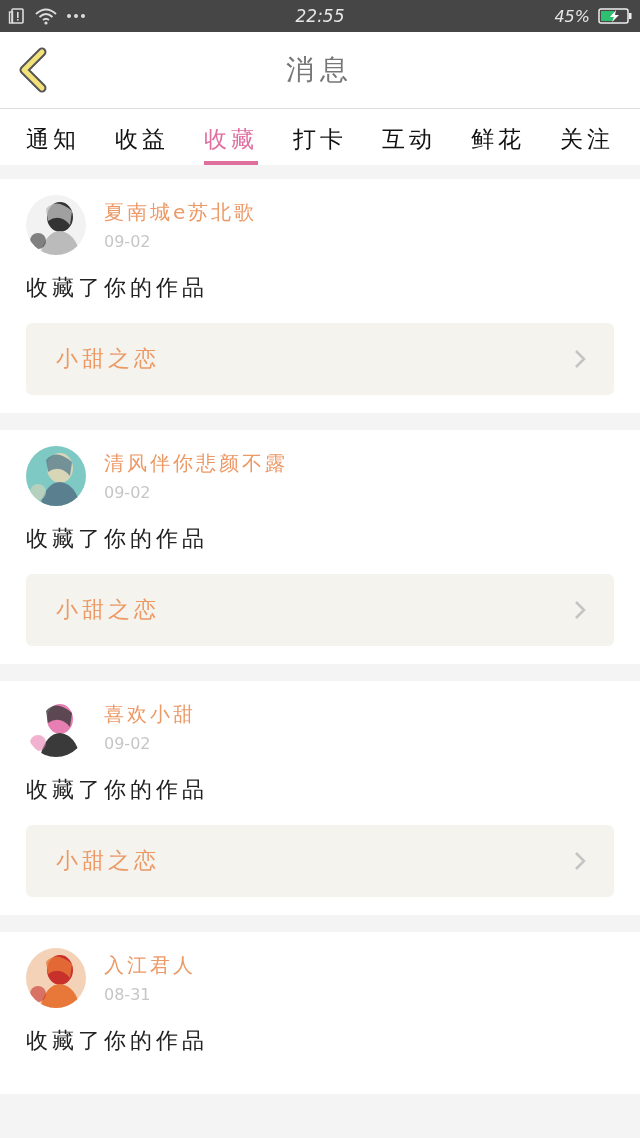 The image size is (640, 1138). I want to click on more-icon, so click(76, 16).